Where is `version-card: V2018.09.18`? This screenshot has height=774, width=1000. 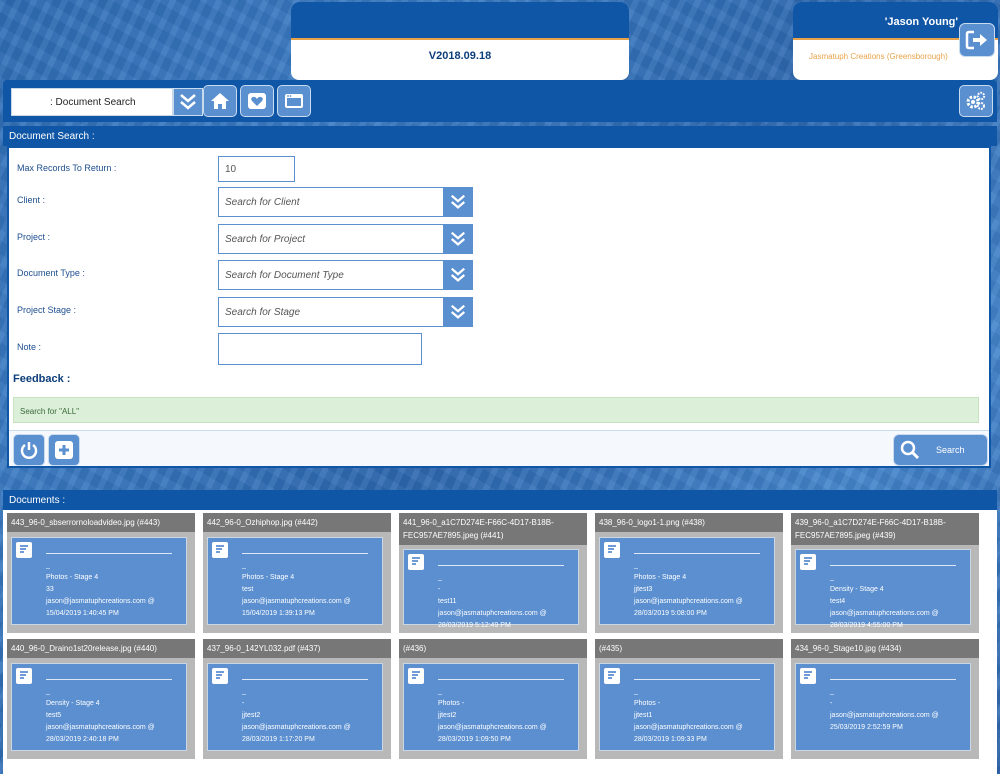 version-card: V2018.09.18 is located at coordinates (460, 41).